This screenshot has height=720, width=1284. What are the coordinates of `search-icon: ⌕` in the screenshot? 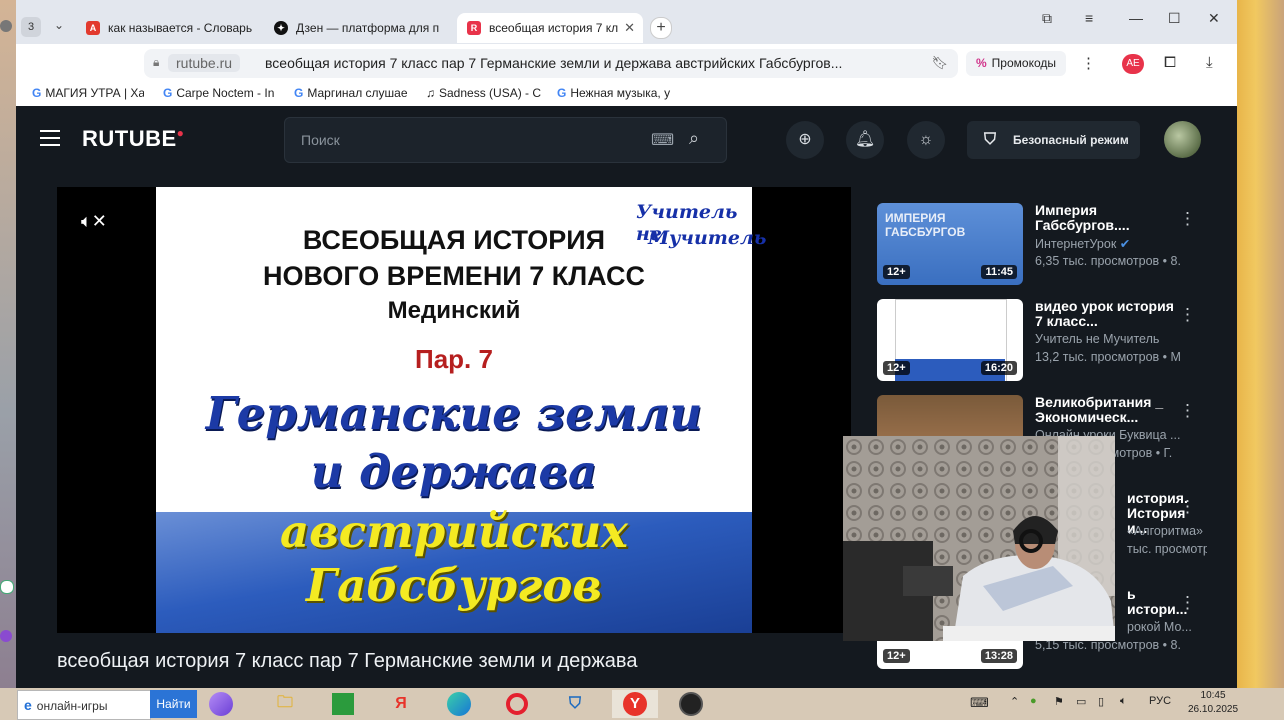 It's located at (694, 138).